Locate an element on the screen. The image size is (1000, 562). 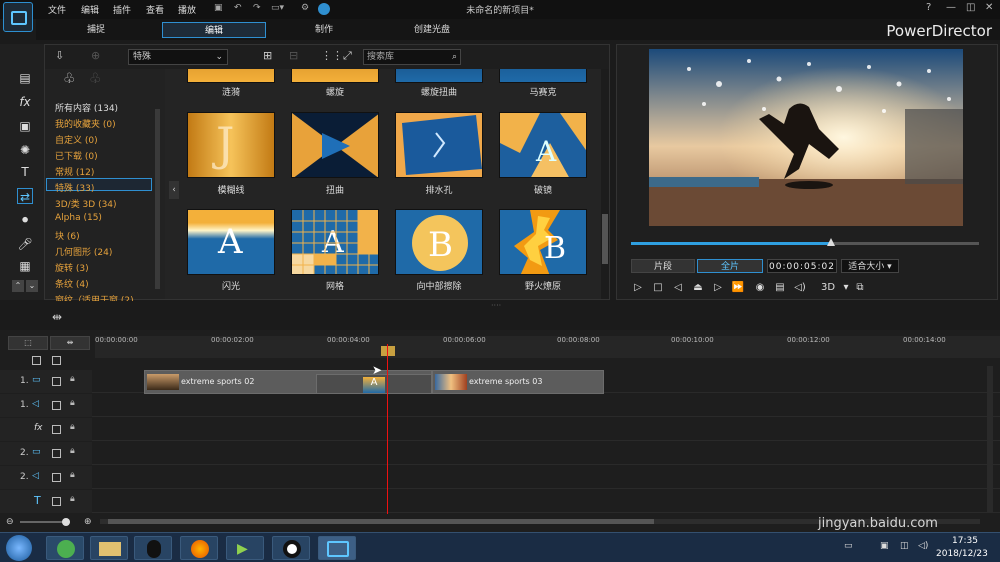
taskbar-firefox-icon is located at coordinates (199, 548).